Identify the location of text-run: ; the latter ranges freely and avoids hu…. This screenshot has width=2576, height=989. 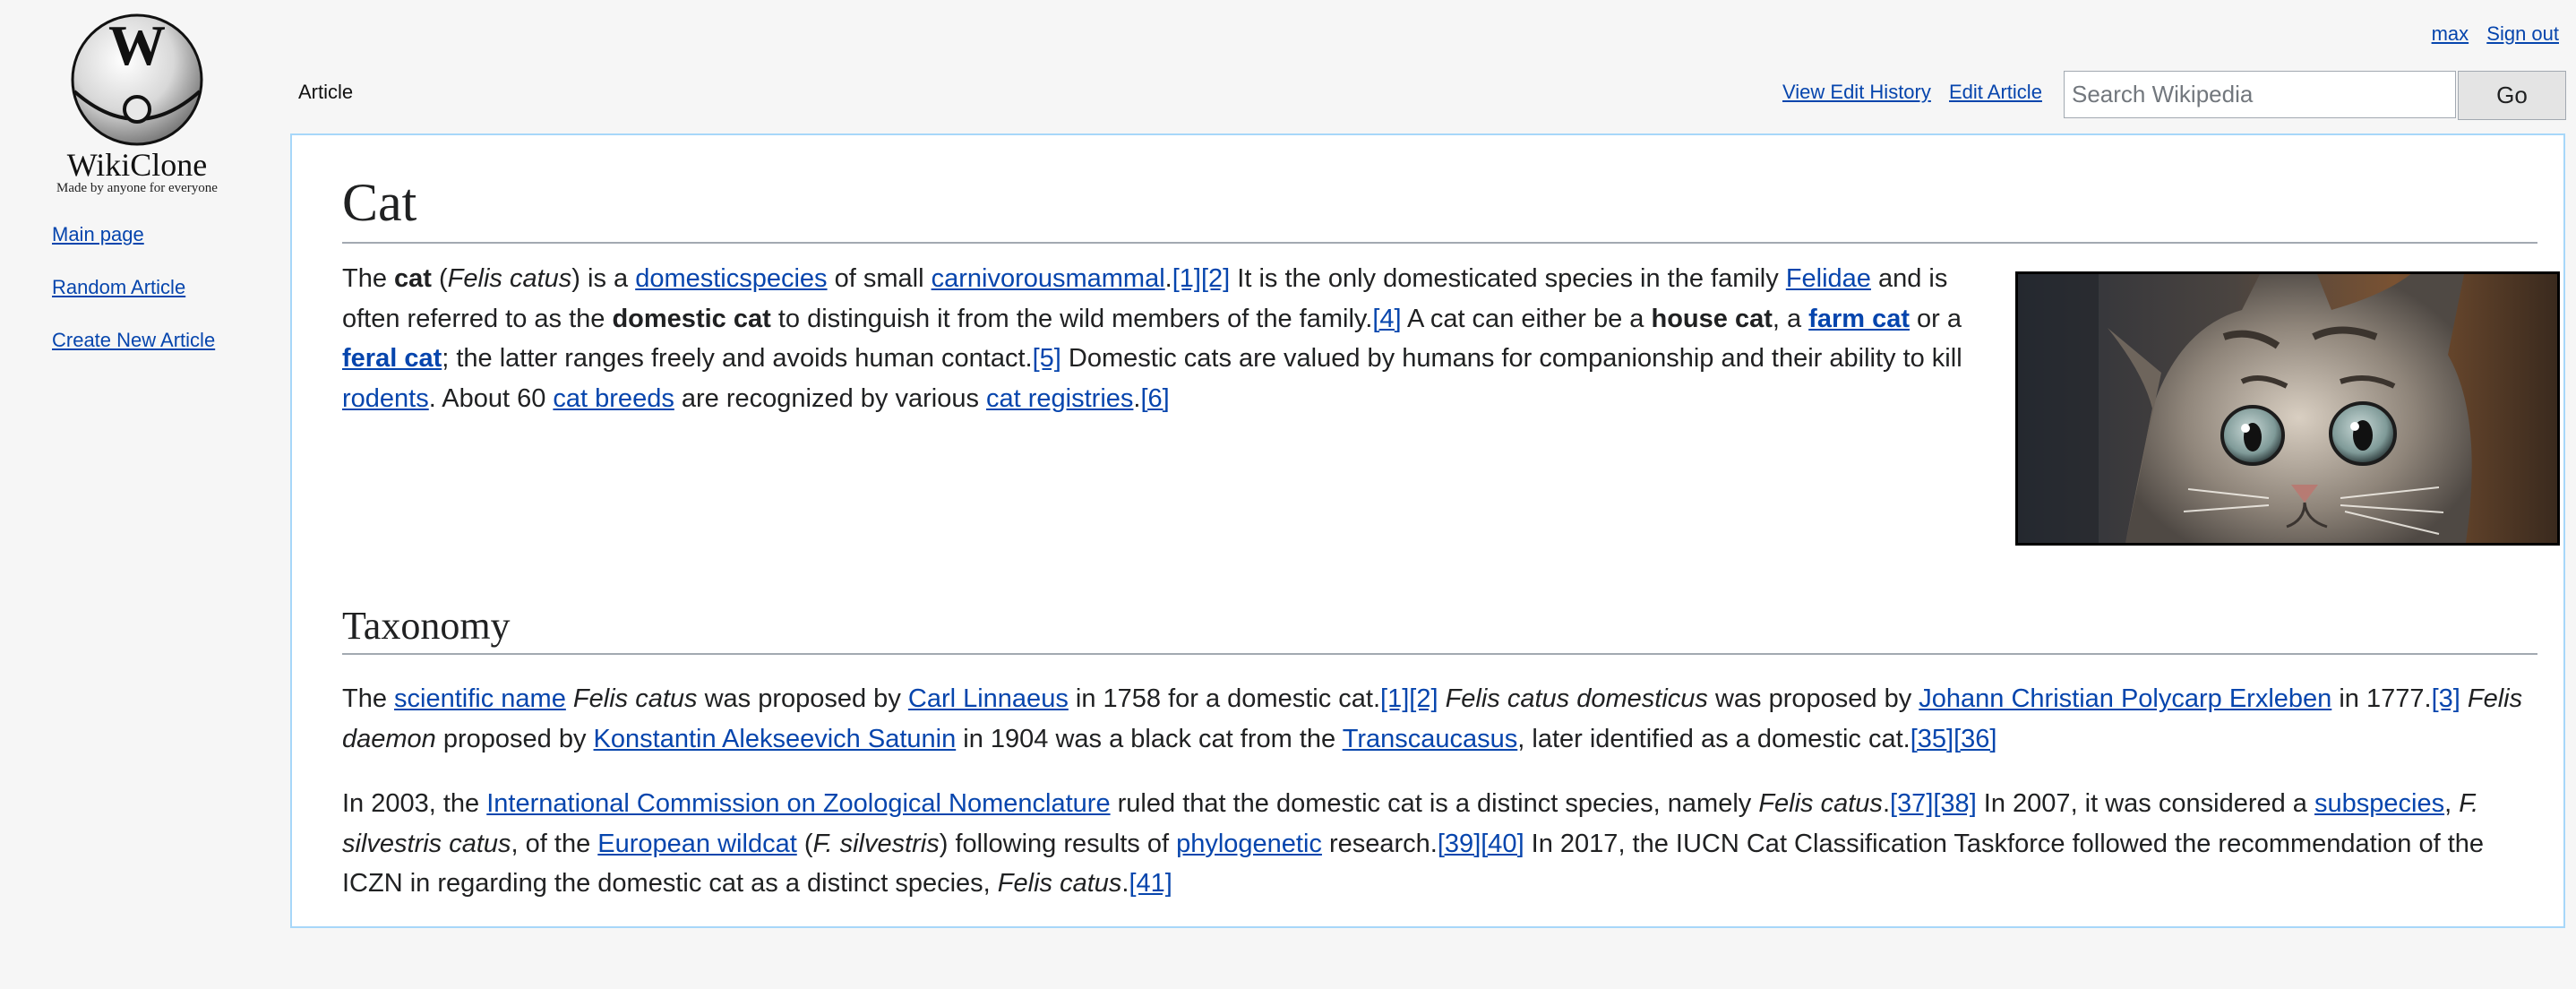
(737, 358).